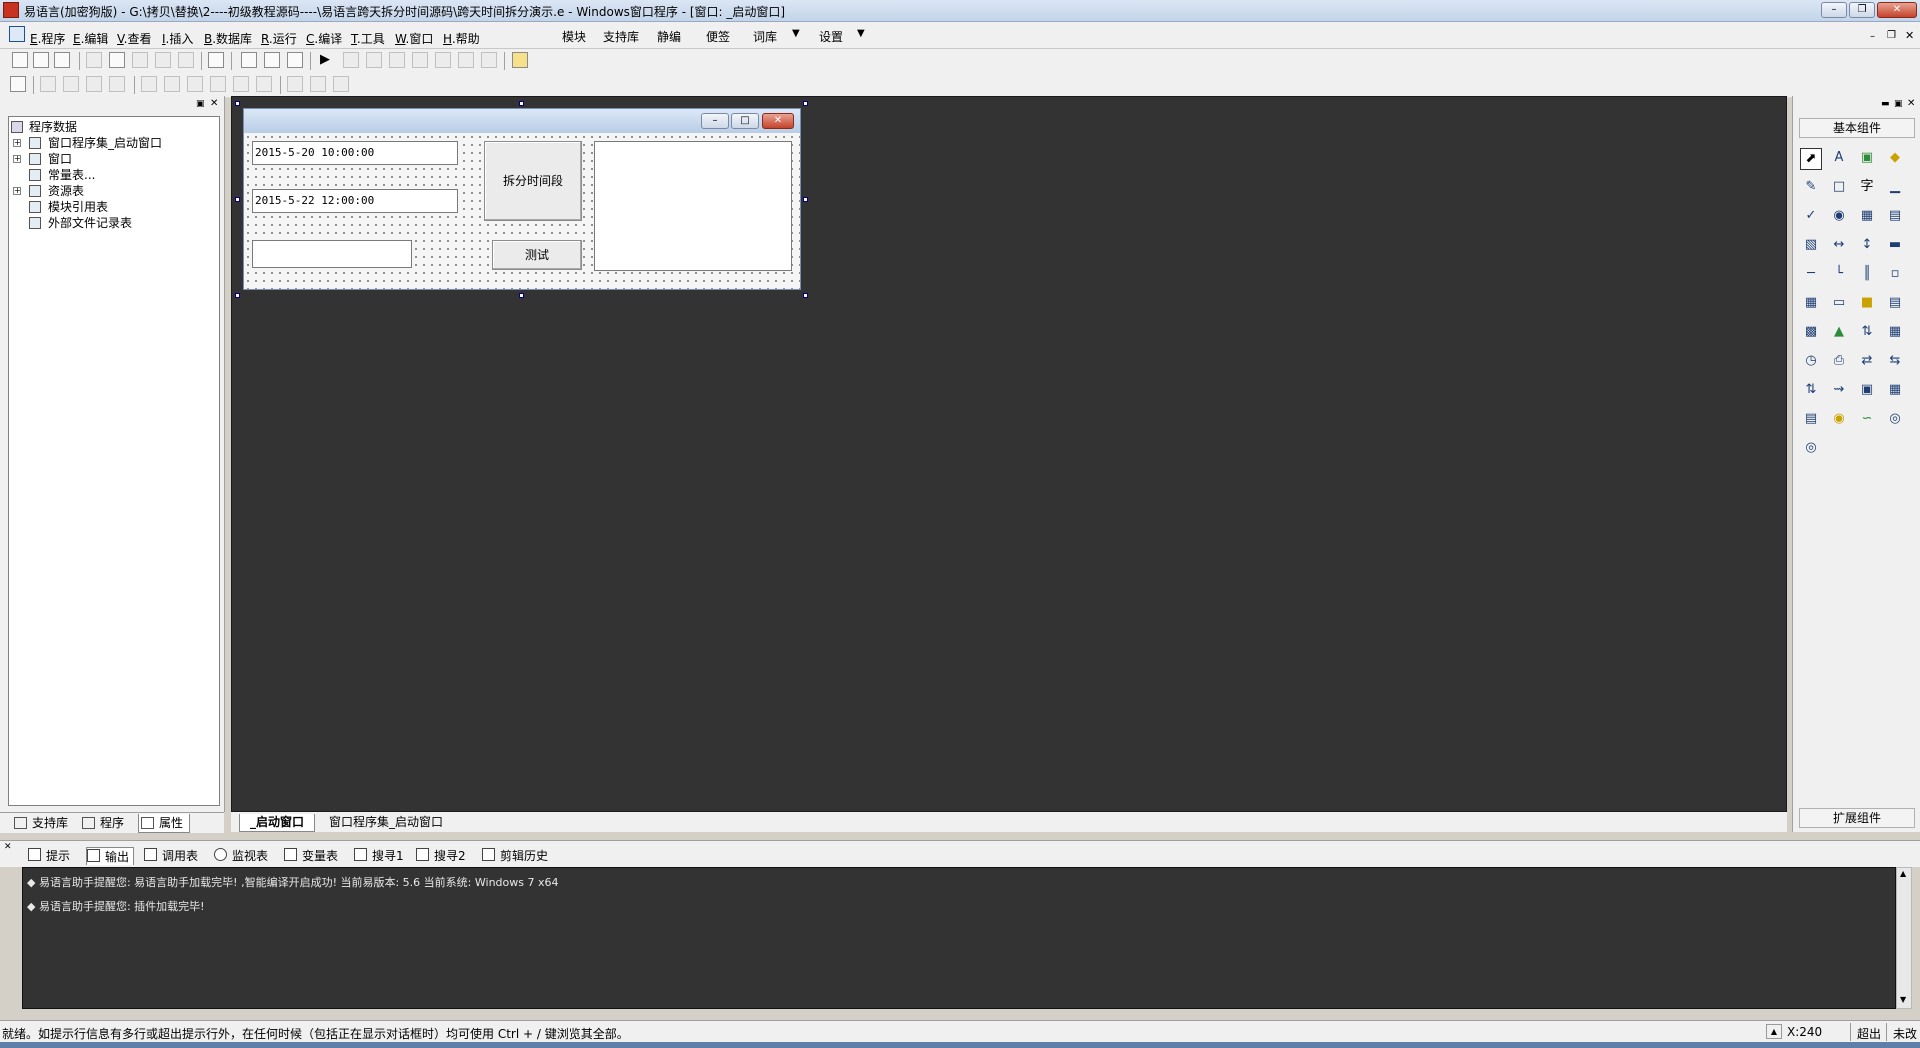  What do you see at coordinates (1895, 275) in the screenshot?
I see `image-list-icon: ▫` at bounding box center [1895, 275].